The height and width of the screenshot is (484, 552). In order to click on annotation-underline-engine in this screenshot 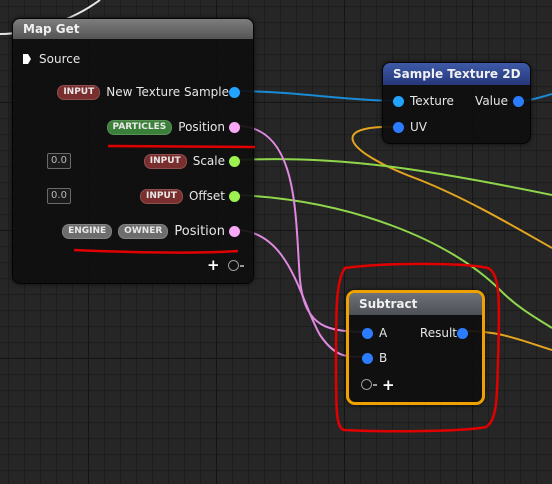, I will do `click(156, 251)`.